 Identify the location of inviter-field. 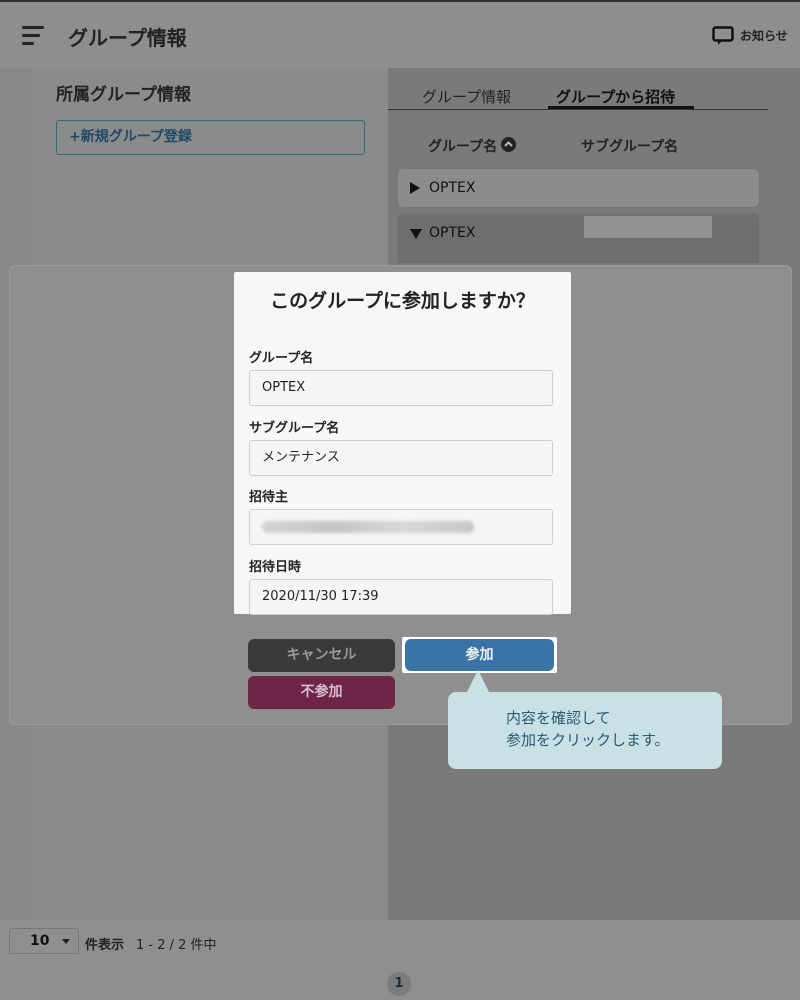
(401, 527).